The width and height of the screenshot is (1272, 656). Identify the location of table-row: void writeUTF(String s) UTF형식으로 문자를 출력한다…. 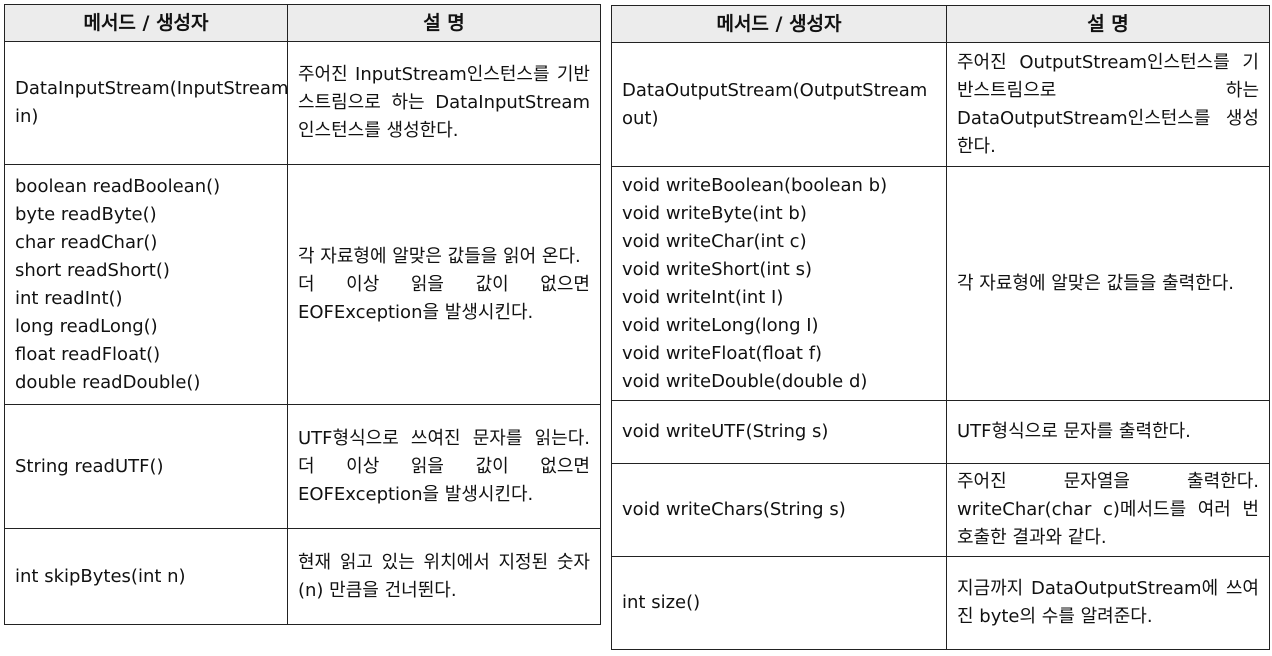
(940, 432).